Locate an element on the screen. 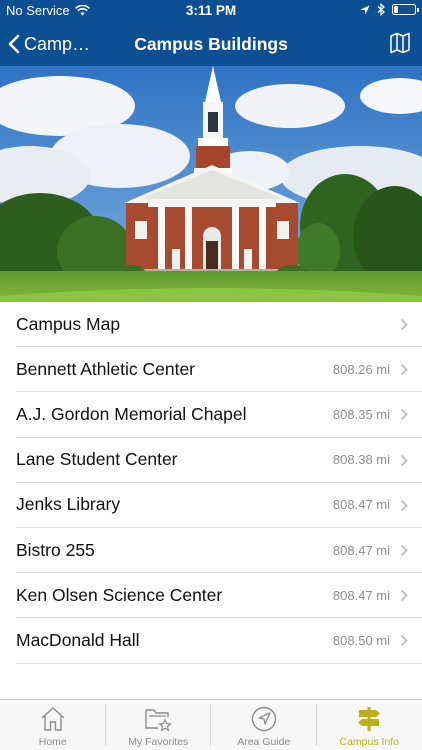 This screenshot has height=750, width=422. tab-home-label: Home is located at coordinates (52, 742).